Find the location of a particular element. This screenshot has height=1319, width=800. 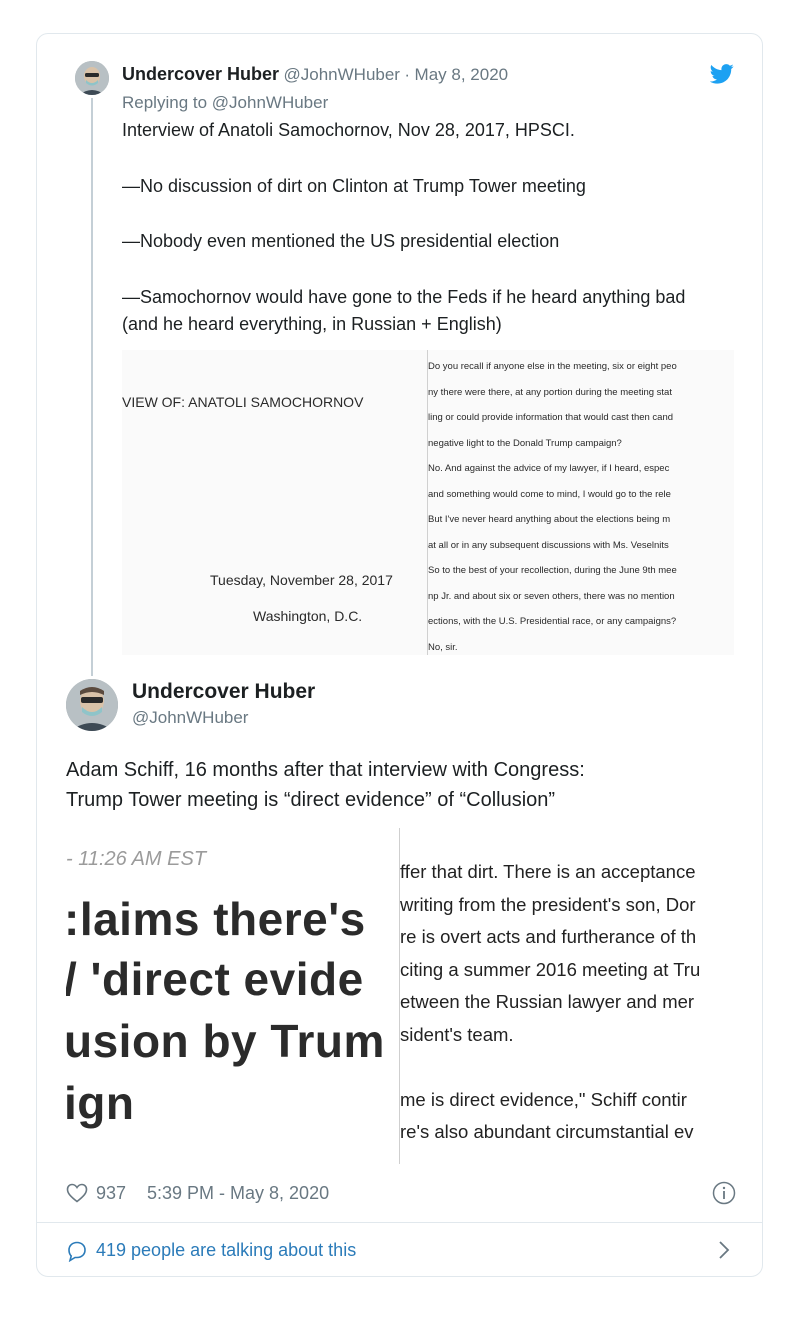

divider is located at coordinates (399, 1222).